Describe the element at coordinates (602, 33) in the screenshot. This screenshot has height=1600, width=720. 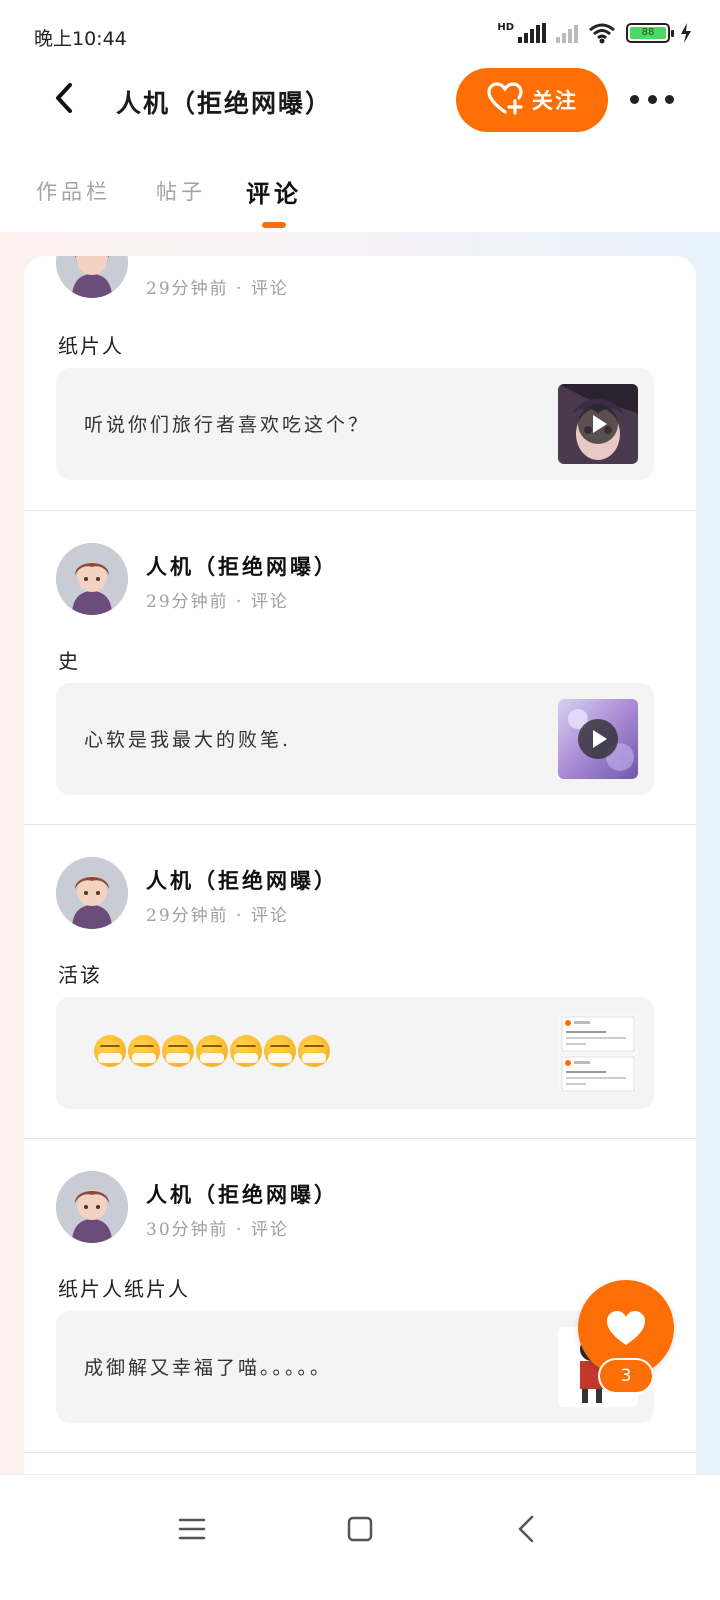
I see `wifi-icon` at that location.